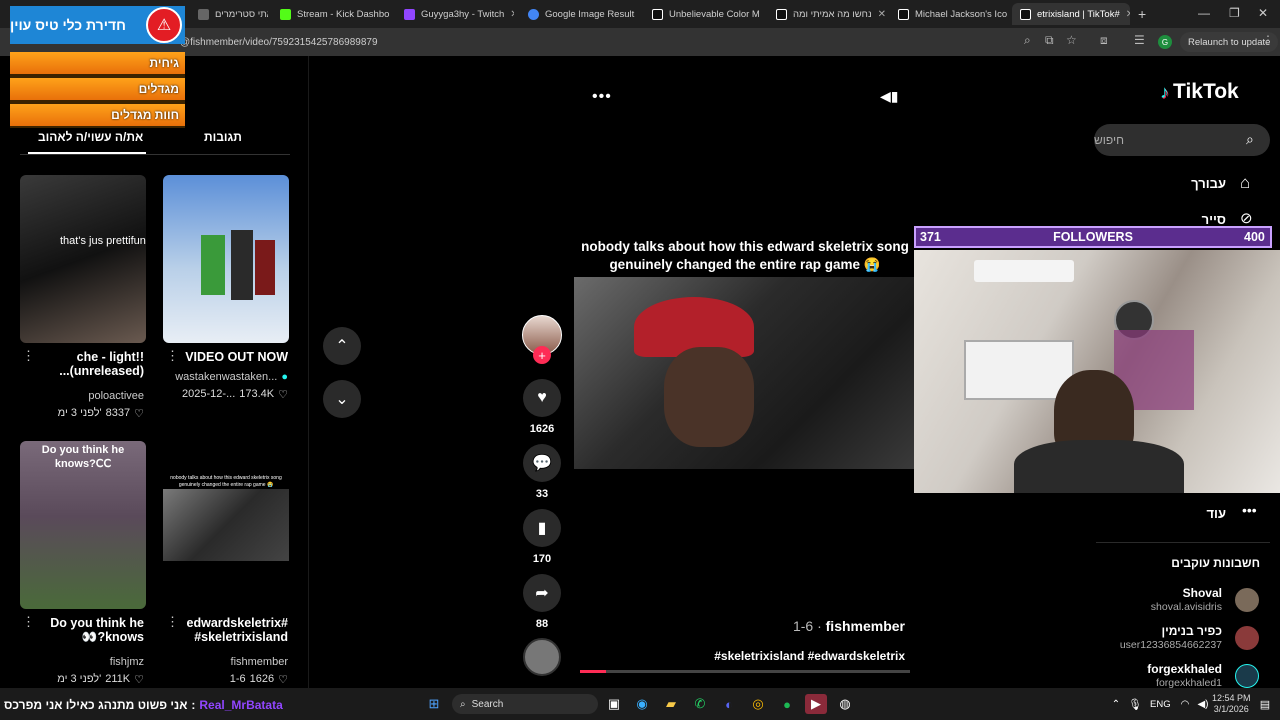 The image size is (1280, 720). I want to click on tiktok-logo: ♪ TikTok, so click(1199, 92).